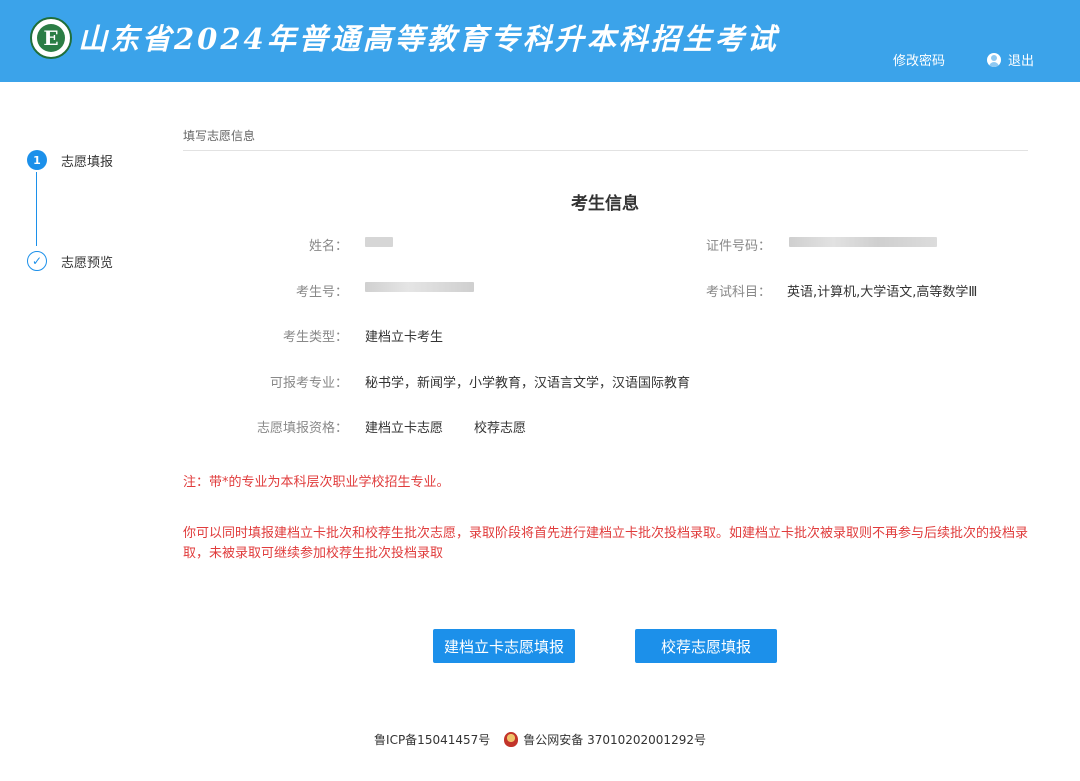 This screenshot has height=781, width=1080. I want to click on exam-subjects-value: 英语,计算机,大学语文,高等数学Ⅲ, so click(882, 292).